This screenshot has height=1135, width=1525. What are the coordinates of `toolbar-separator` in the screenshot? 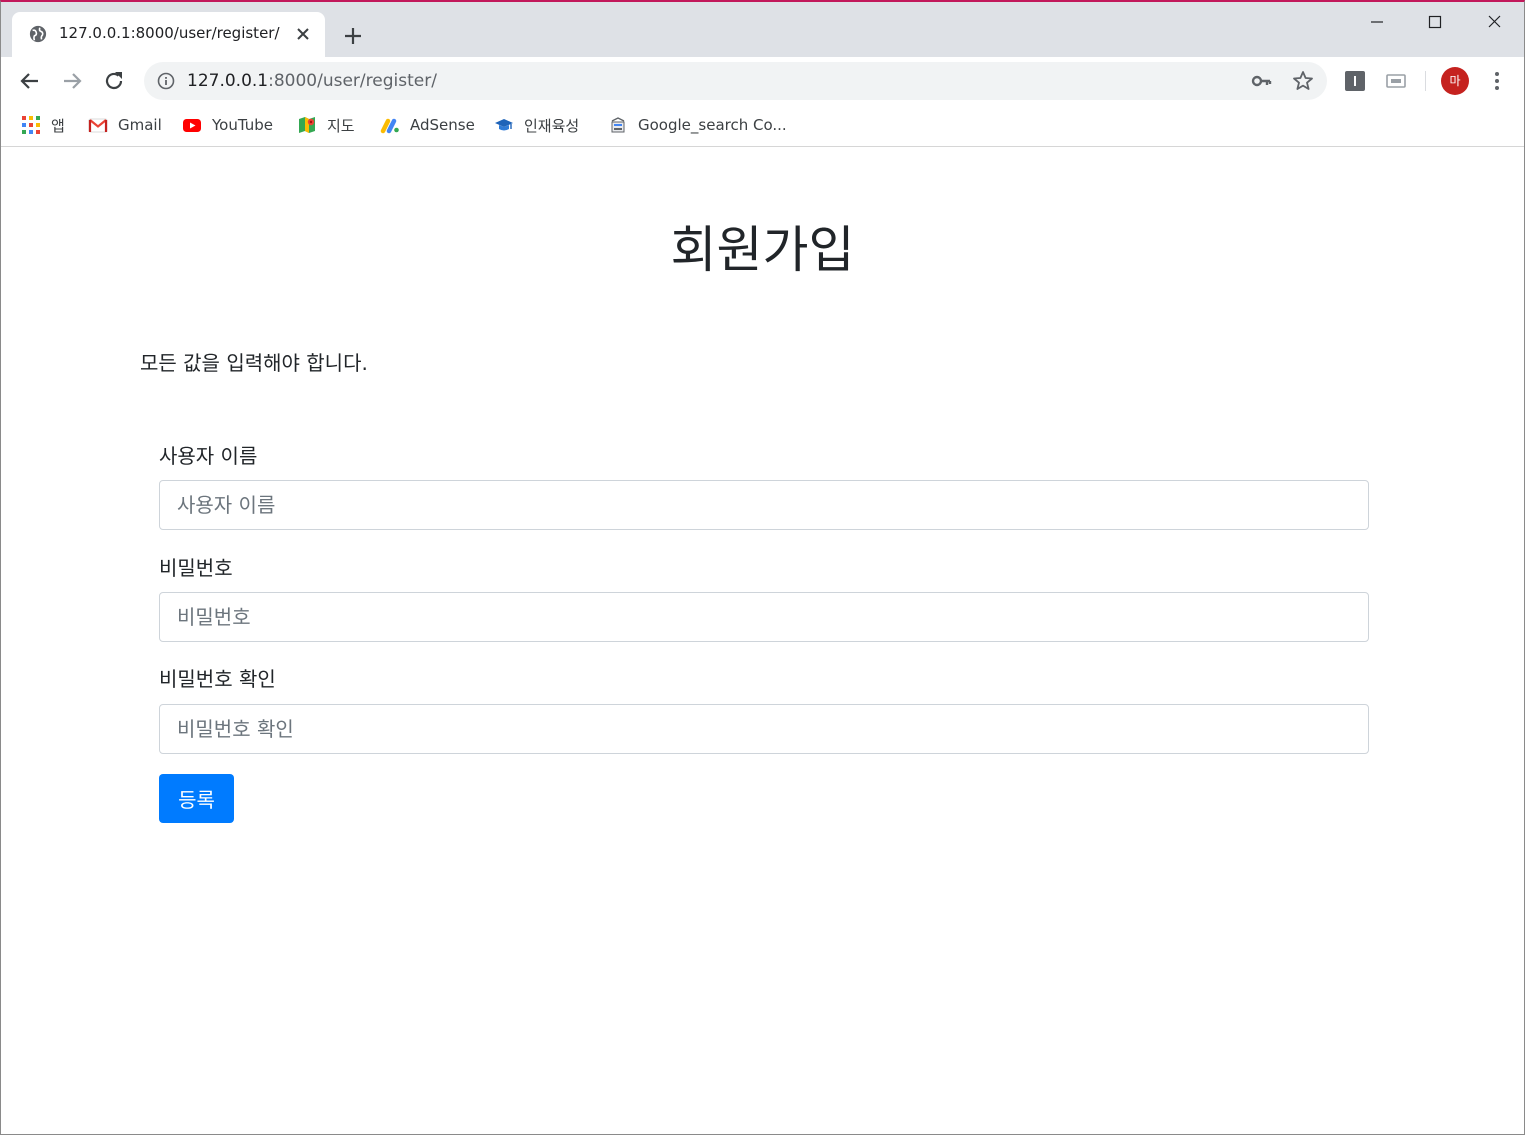 It's located at (1425, 81).